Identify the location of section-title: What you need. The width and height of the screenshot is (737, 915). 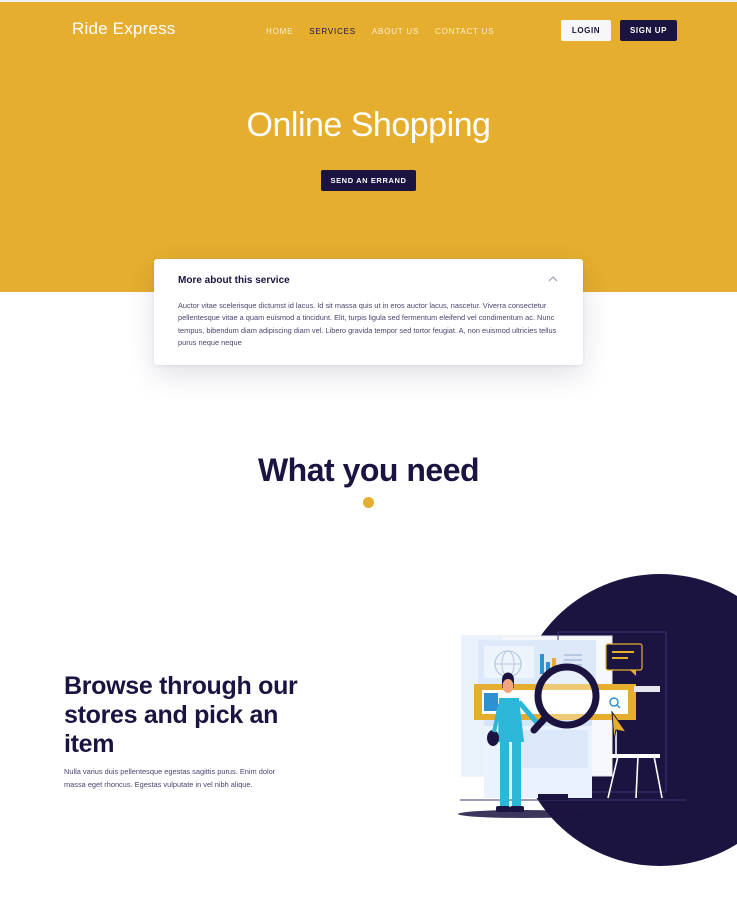
(368, 470).